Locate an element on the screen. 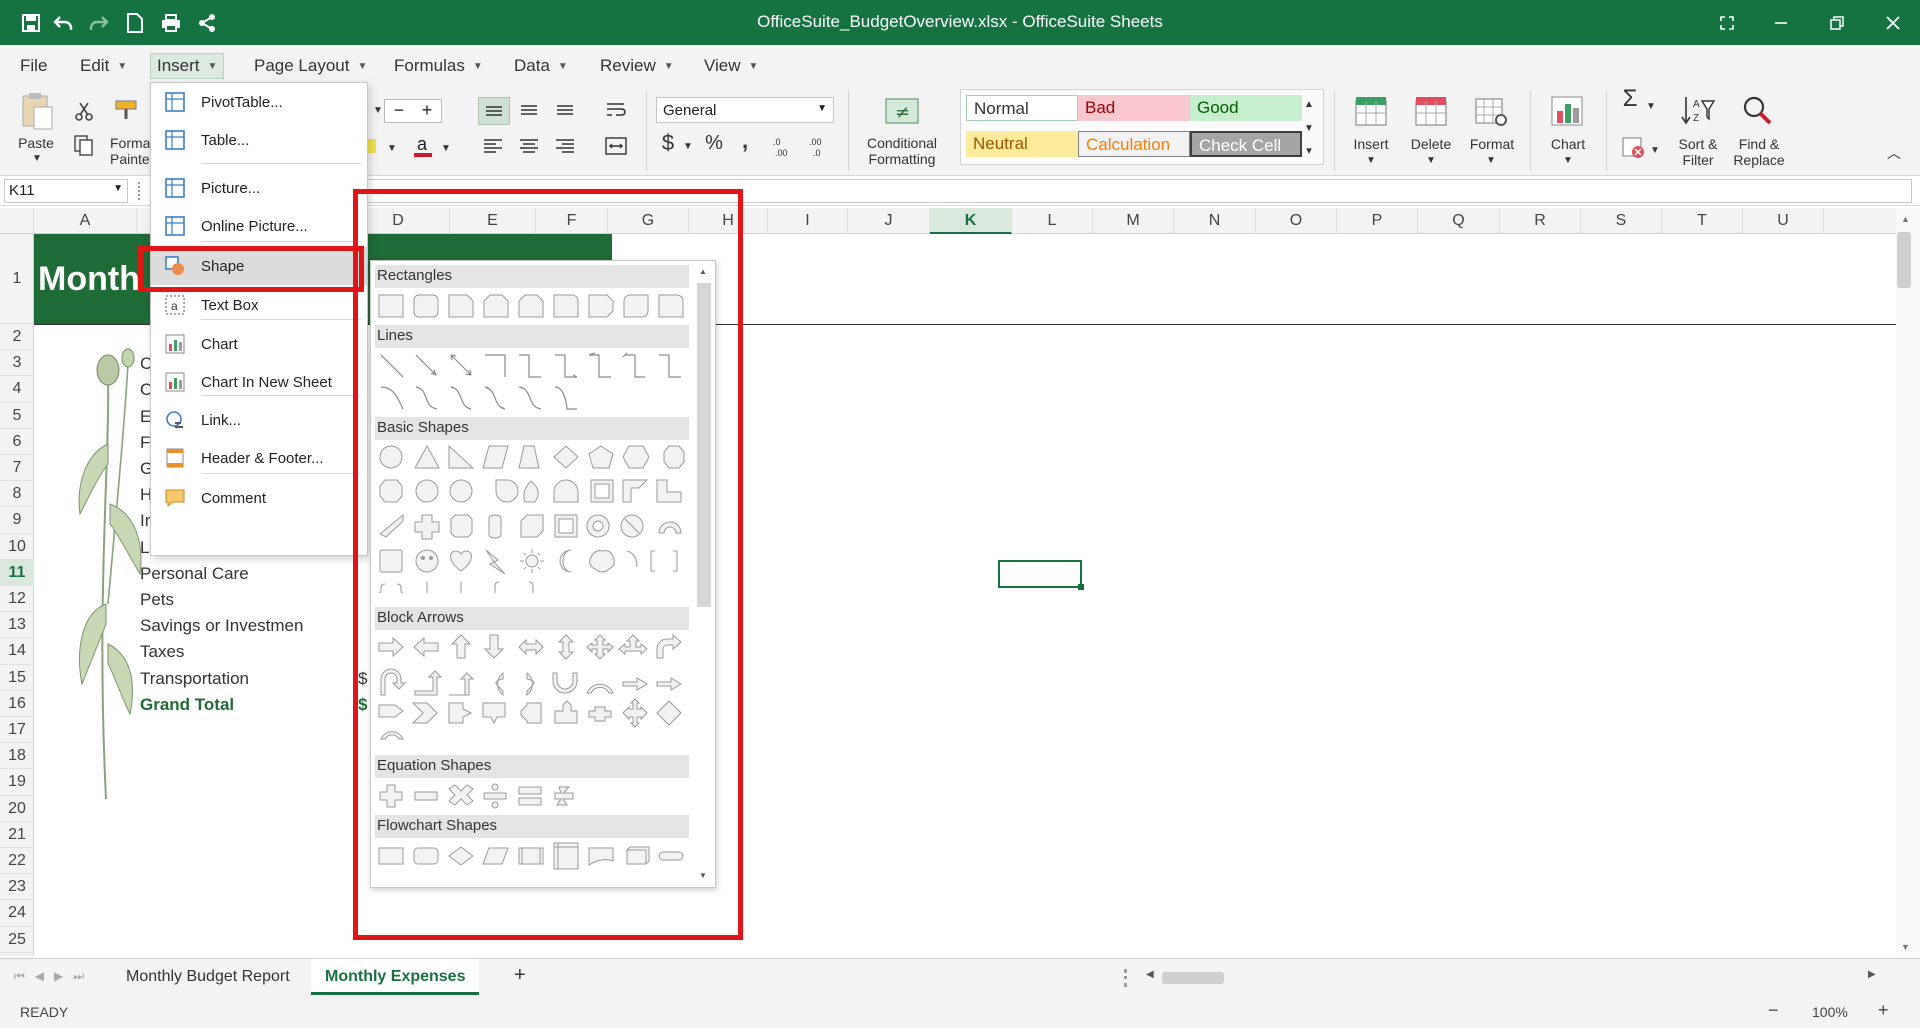 This screenshot has width=1920, height=1028. menu-data: Data ▼ is located at coordinates (541, 66).